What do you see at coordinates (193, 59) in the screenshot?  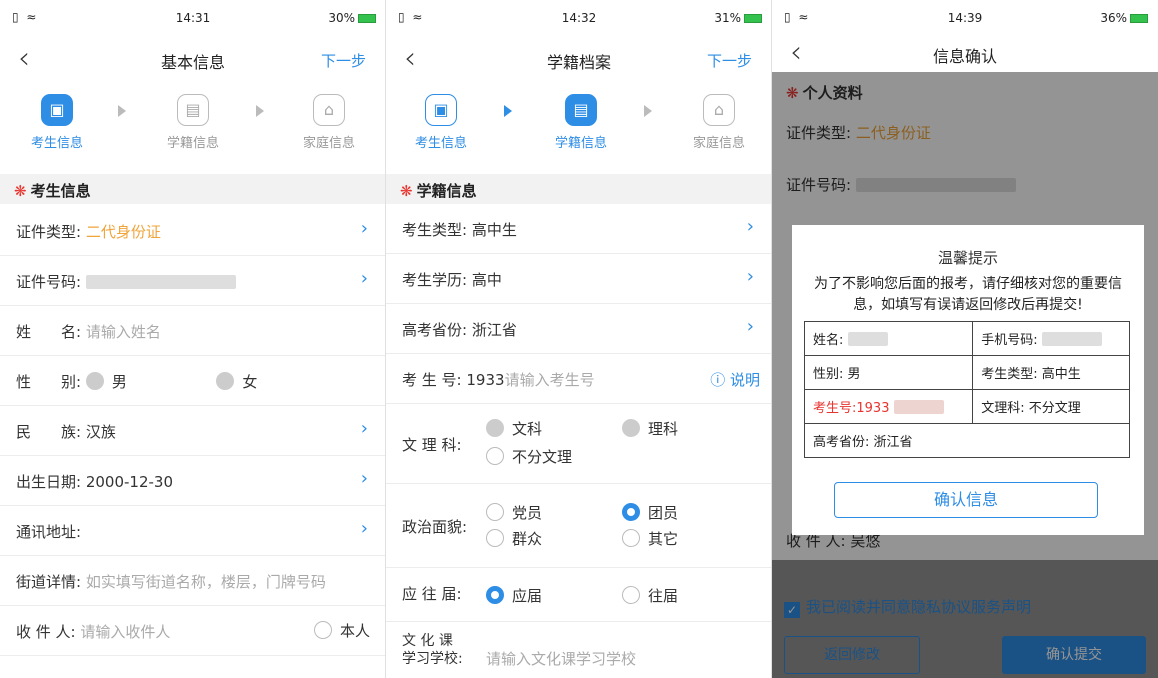 I see `nav-bar: ‹ 基本信息 下一步` at bounding box center [193, 59].